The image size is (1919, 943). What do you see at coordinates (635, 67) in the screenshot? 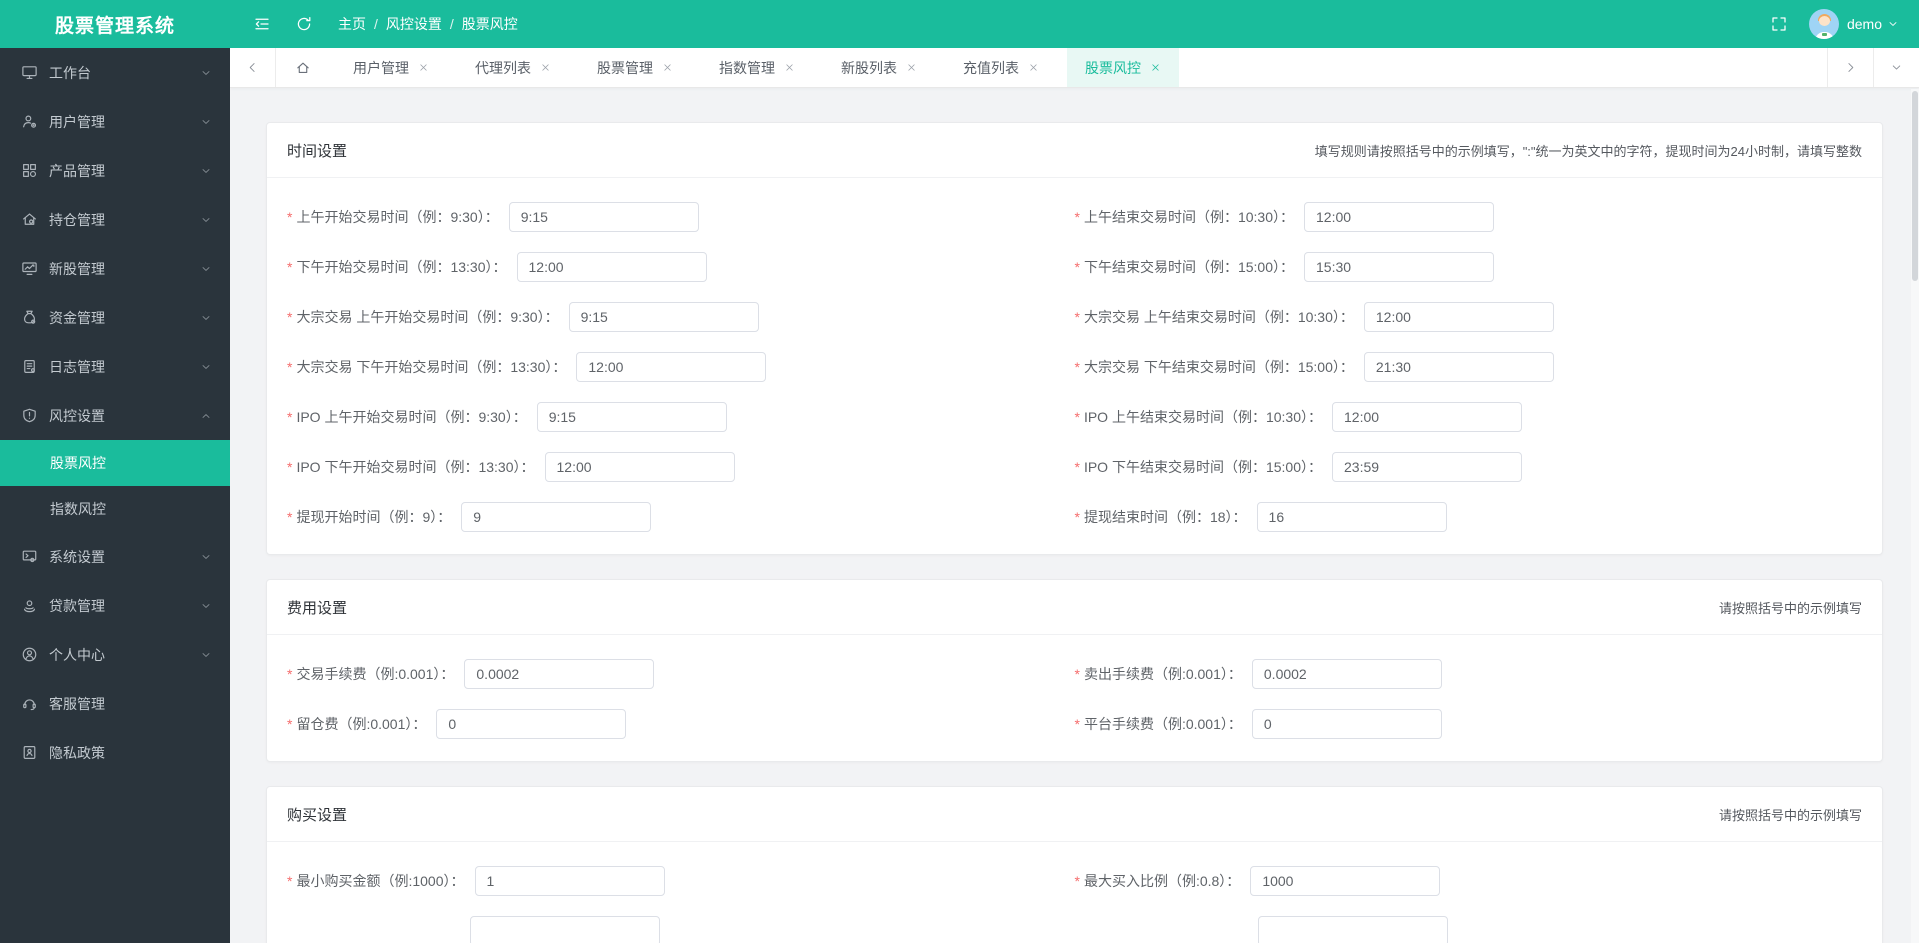
I see `tab: 股票管理` at bounding box center [635, 67].